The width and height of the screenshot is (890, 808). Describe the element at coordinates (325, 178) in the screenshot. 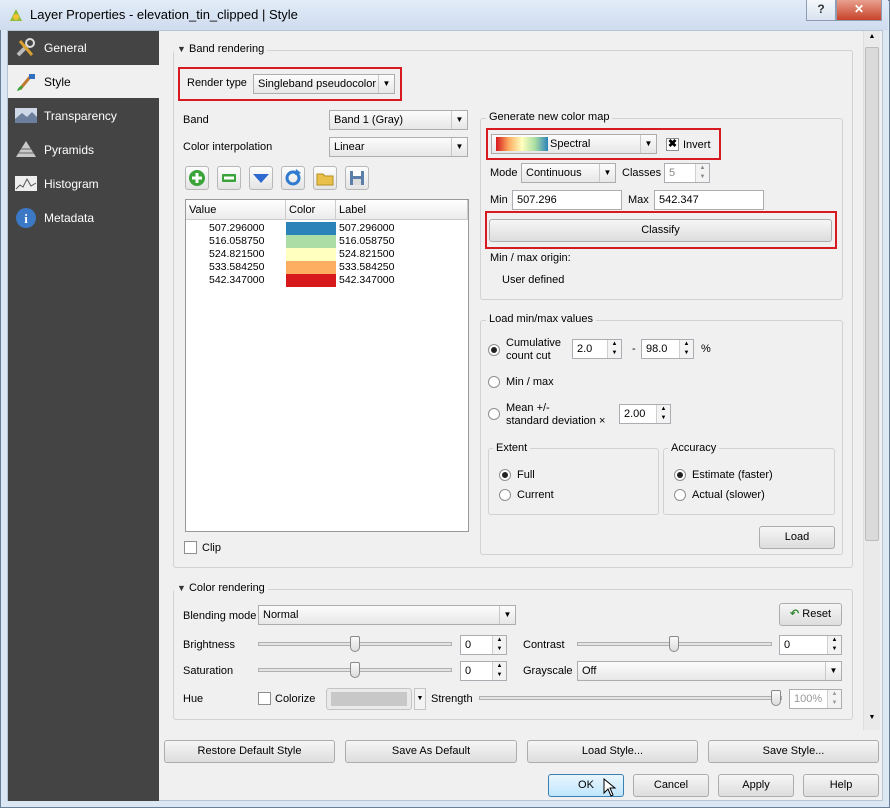

I see `load-color-map-button` at that location.